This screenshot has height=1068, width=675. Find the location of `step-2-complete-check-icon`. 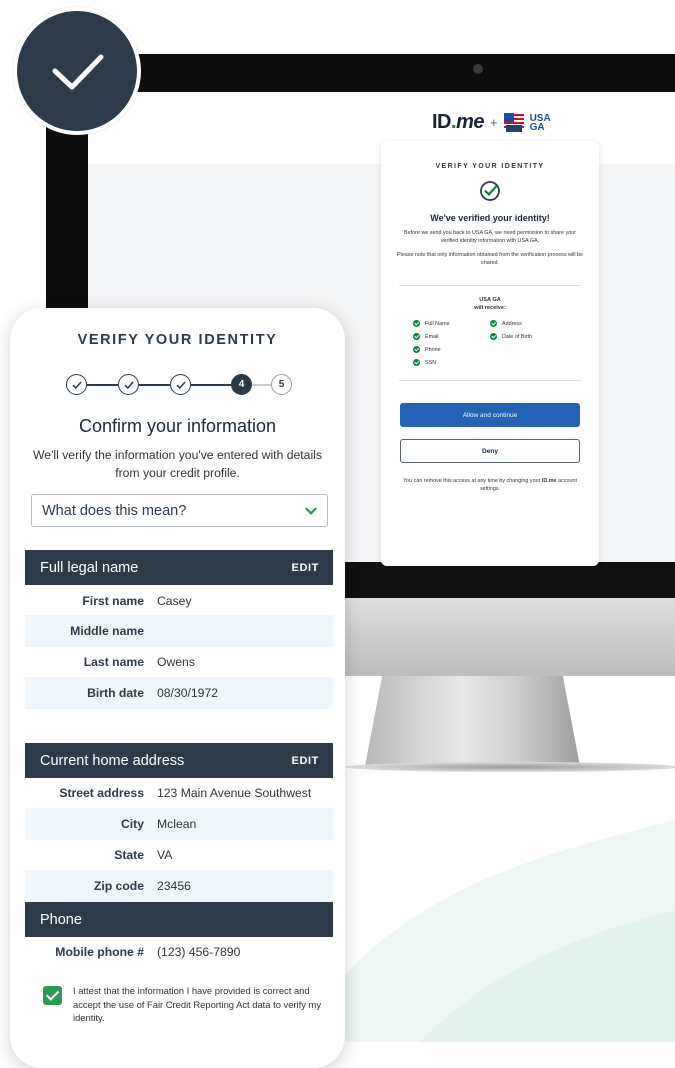

step-2-complete-check-icon is located at coordinates (128, 384).